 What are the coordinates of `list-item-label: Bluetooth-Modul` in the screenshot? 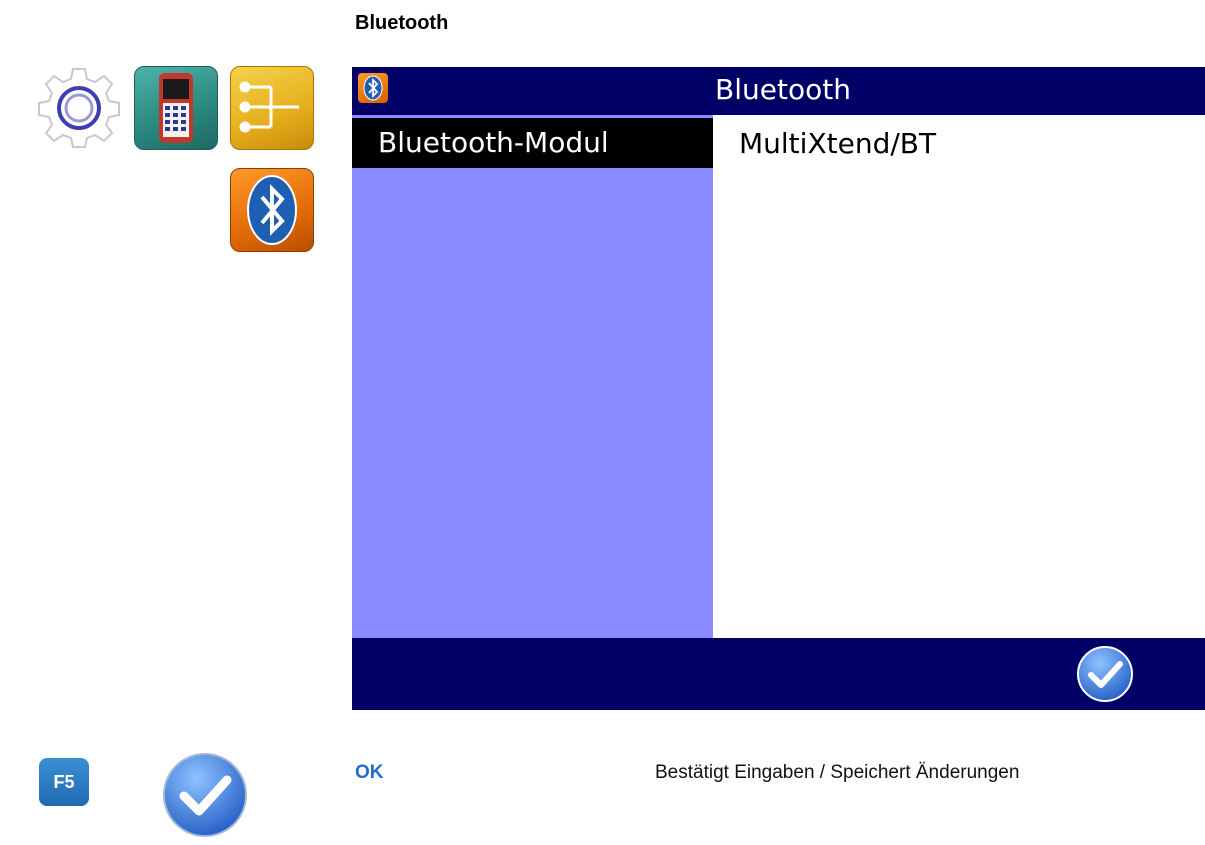 It's located at (493, 142).